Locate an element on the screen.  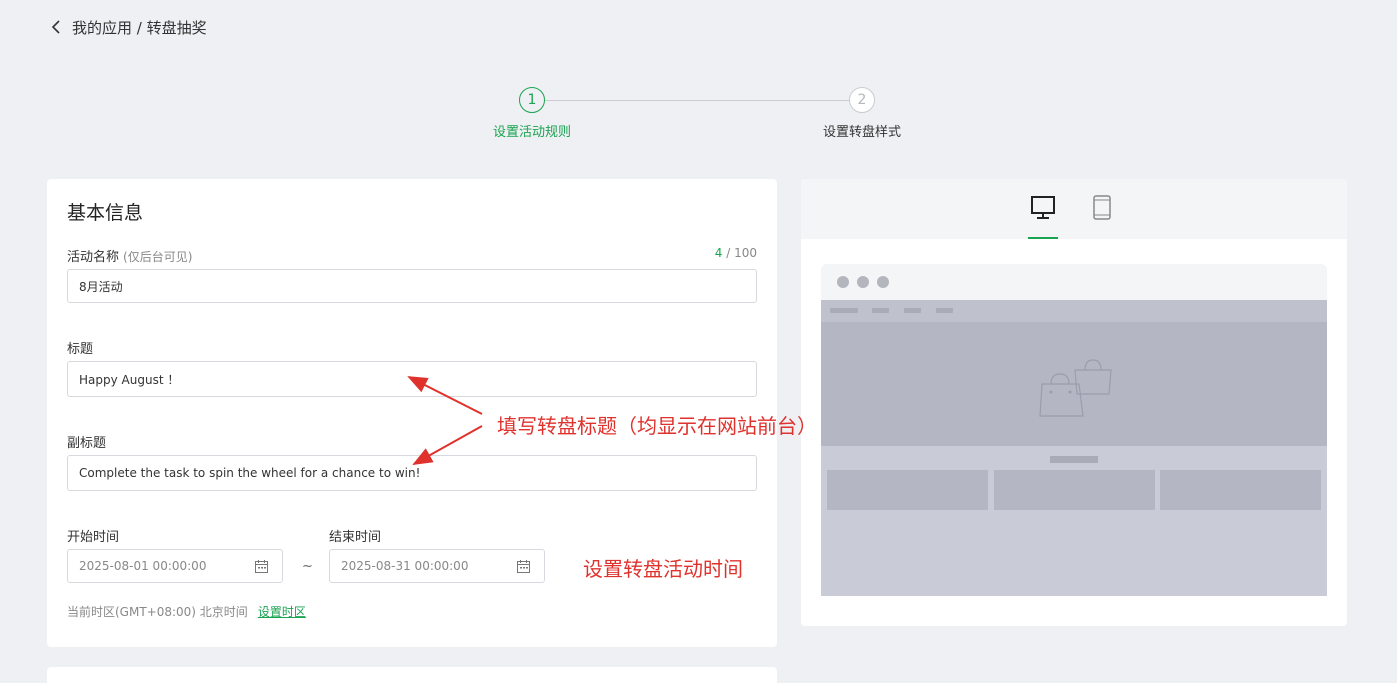
preview-device-tabs is located at coordinates (1074, 209).